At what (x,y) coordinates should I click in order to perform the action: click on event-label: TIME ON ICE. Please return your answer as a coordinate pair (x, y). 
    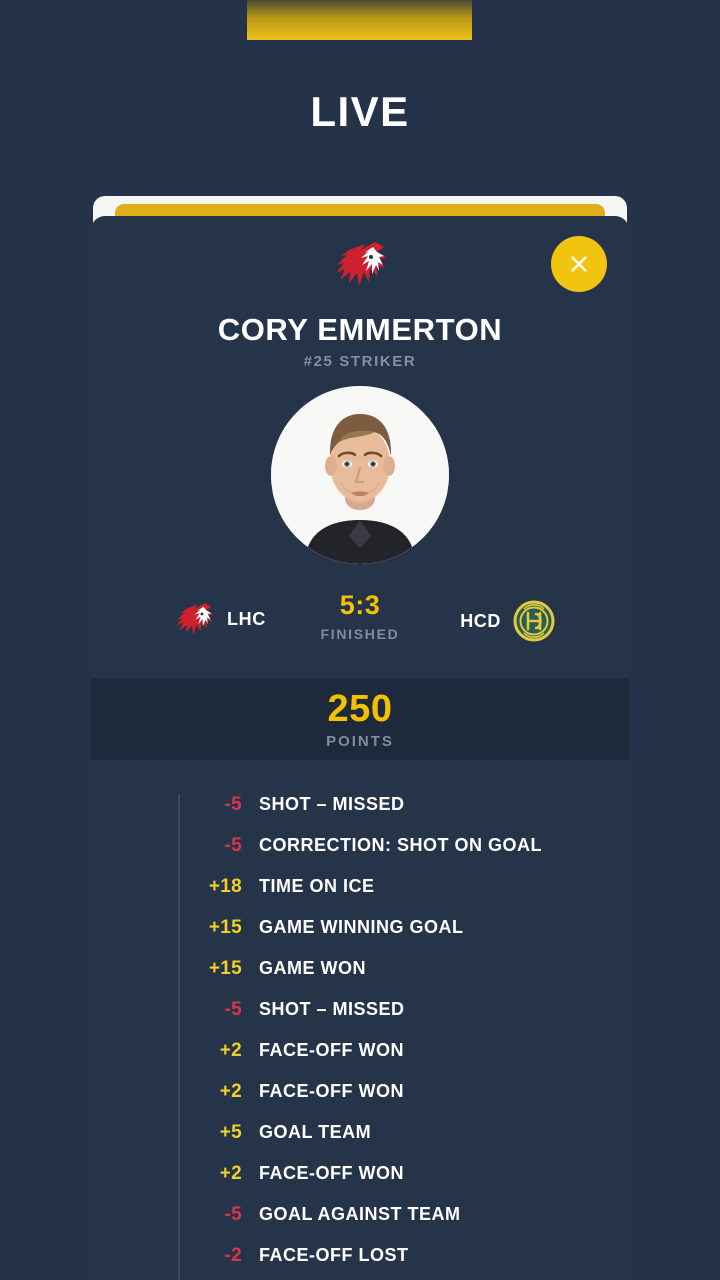
    Looking at the image, I should click on (317, 886).